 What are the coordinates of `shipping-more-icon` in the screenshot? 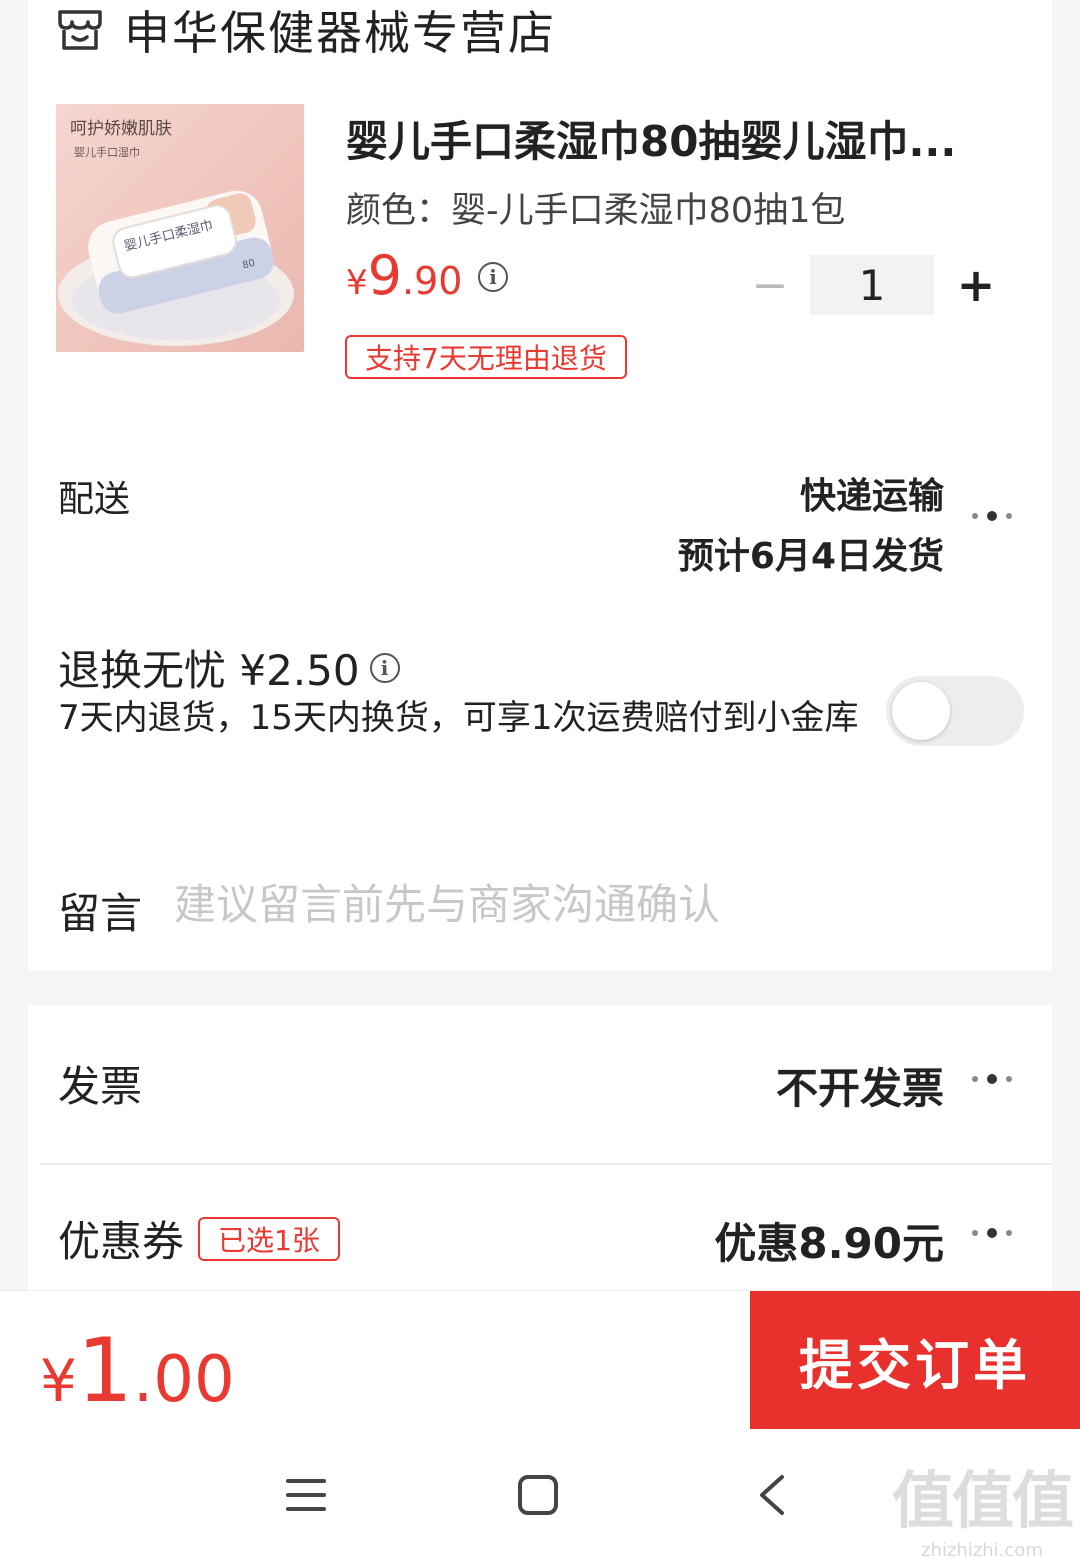 It's located at (992, 516).